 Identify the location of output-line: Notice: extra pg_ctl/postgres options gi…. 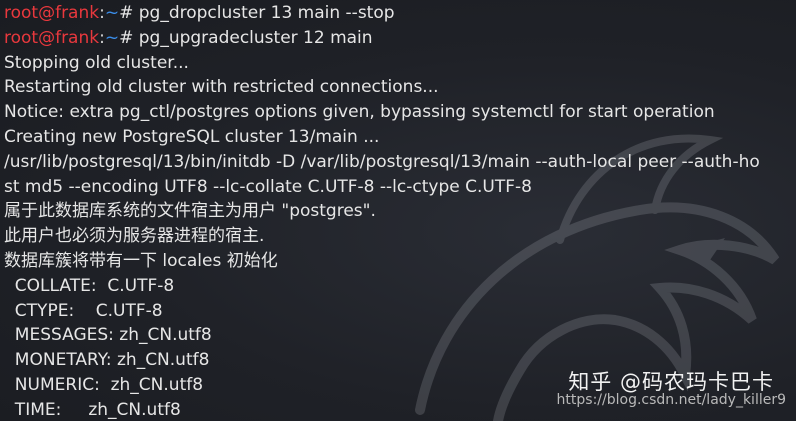
(359, 112).